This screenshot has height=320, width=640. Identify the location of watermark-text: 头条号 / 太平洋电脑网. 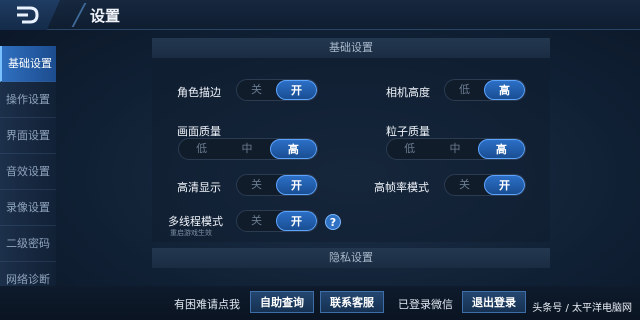
(582, 308).